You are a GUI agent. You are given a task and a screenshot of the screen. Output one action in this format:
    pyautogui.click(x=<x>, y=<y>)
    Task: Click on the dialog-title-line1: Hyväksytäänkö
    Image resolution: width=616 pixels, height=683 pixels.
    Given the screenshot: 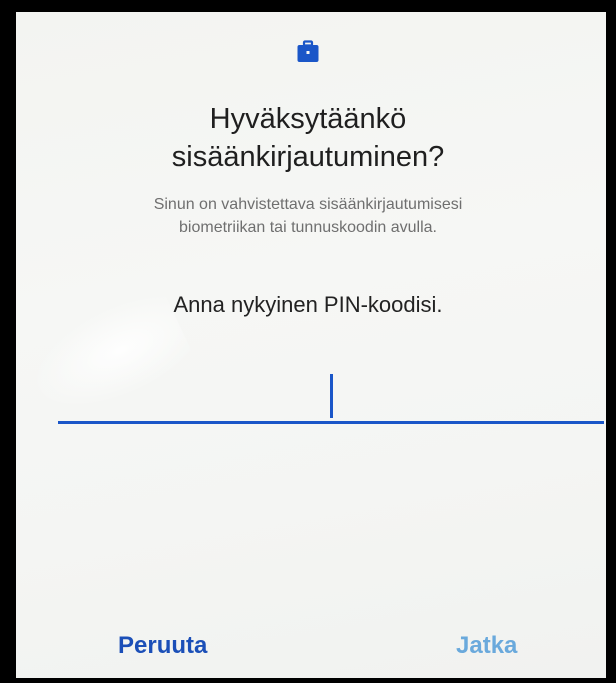 What is the action you would take?
    pyautogui.click(x=308, y=119)
    